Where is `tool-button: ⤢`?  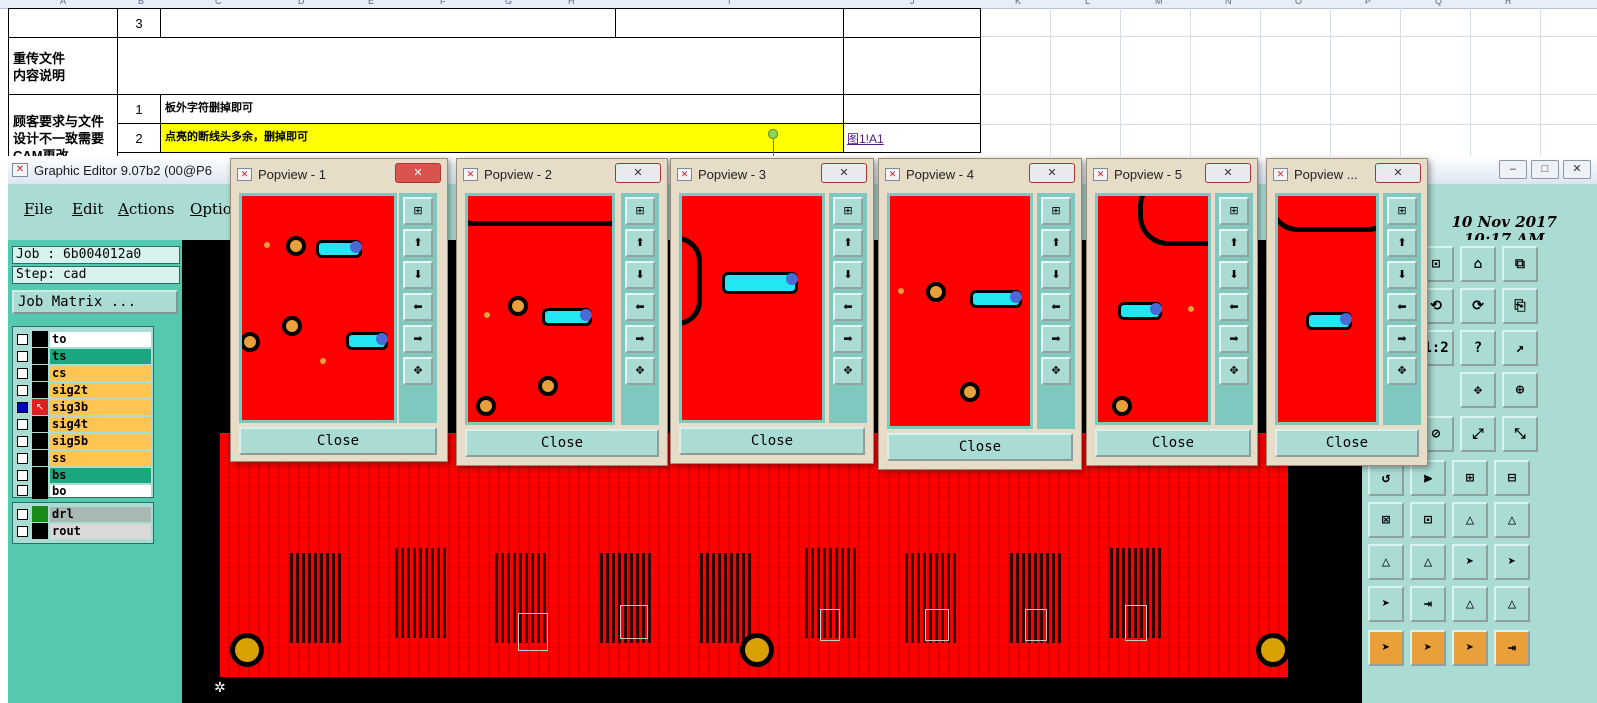 tool-button: ⤢ is located at coordinates (1478, 434).